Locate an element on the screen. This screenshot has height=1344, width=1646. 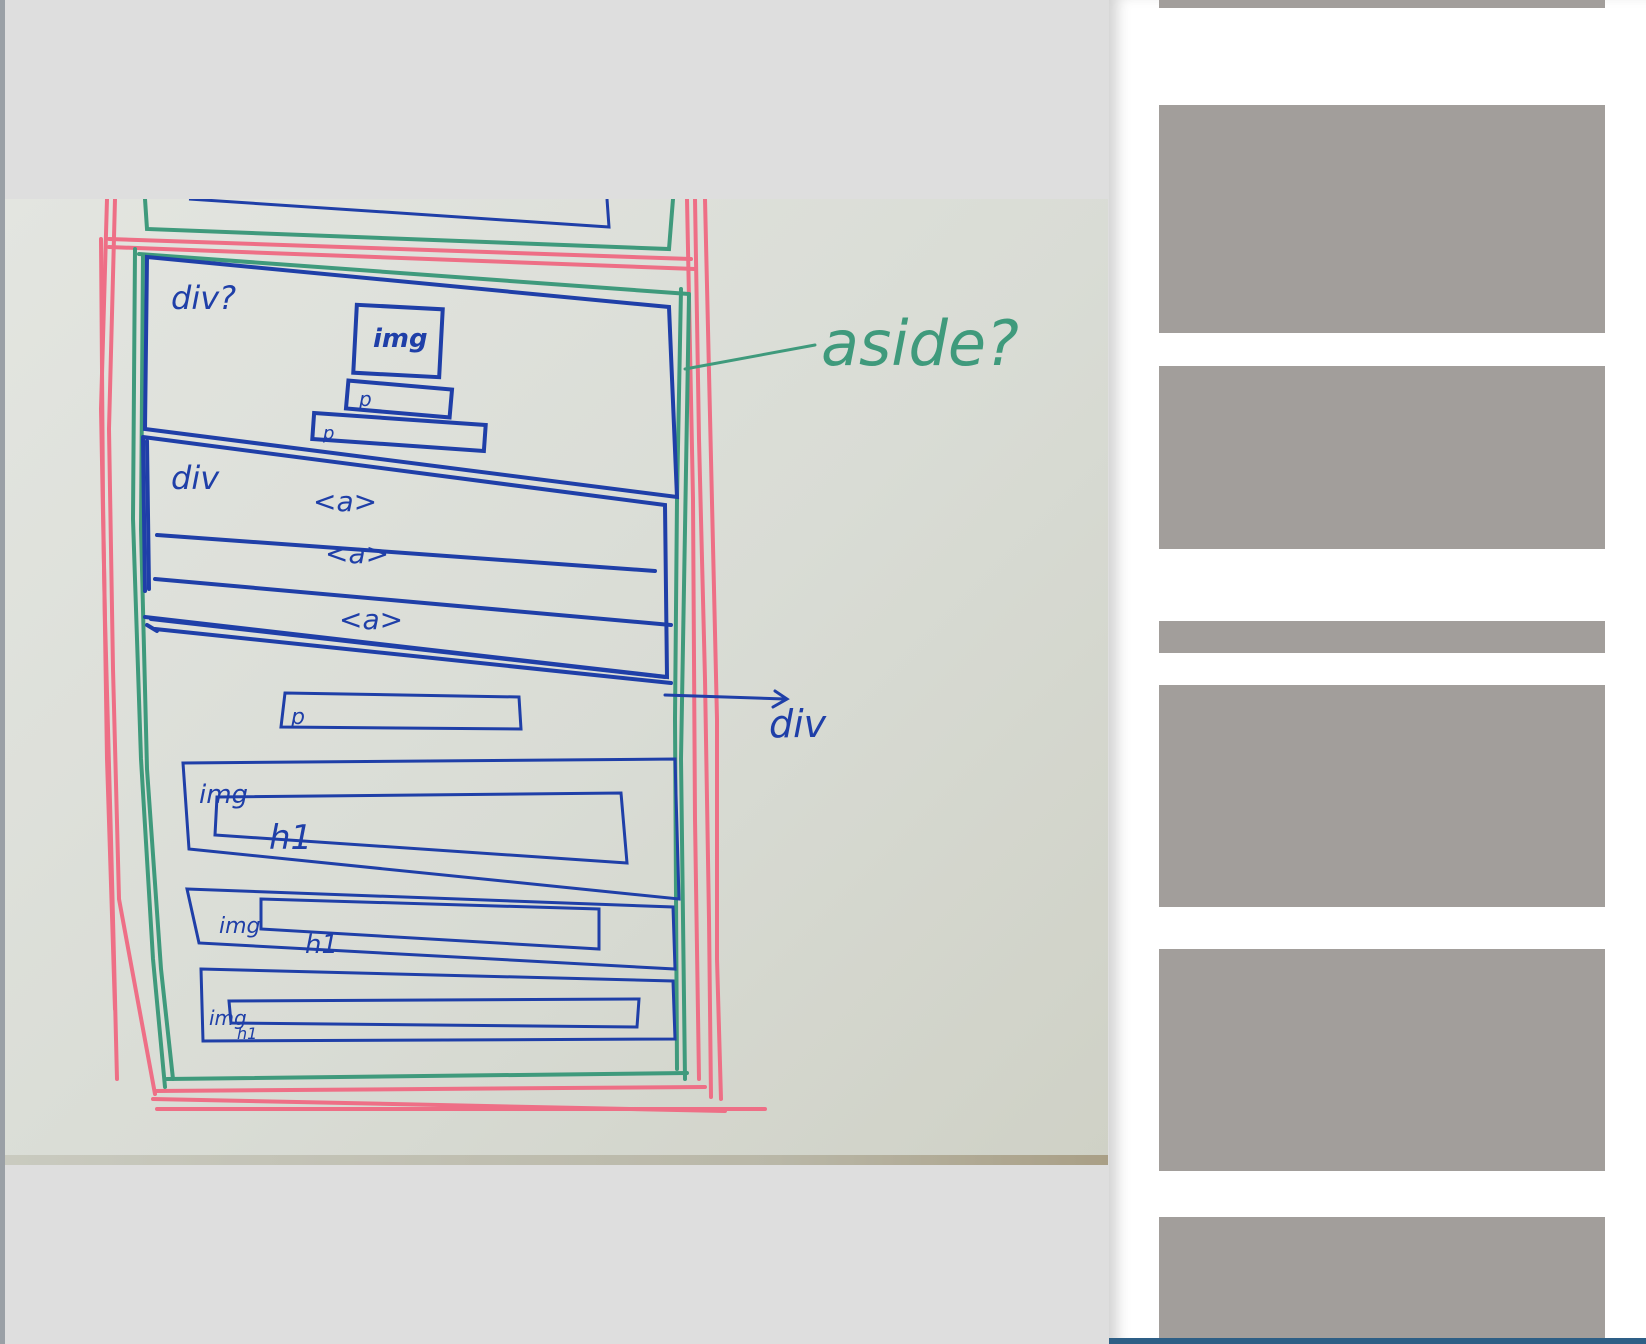
div-nav-box is located at coordinates (407, 560).